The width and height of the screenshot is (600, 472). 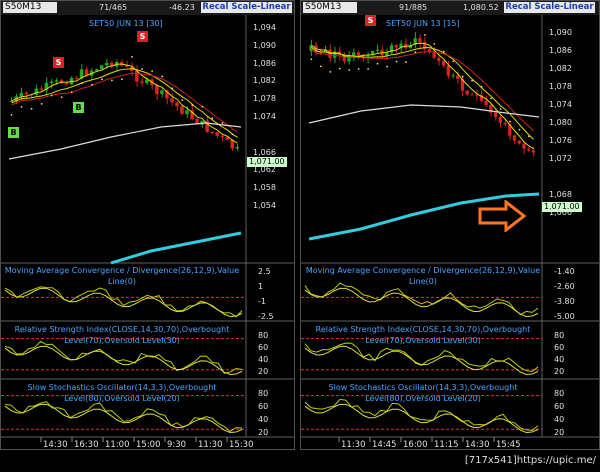 What do you see at coordinates (264, 188) in the screenshot?
I see `price-axis-label: 1,058` at bounding box center [264, 188].